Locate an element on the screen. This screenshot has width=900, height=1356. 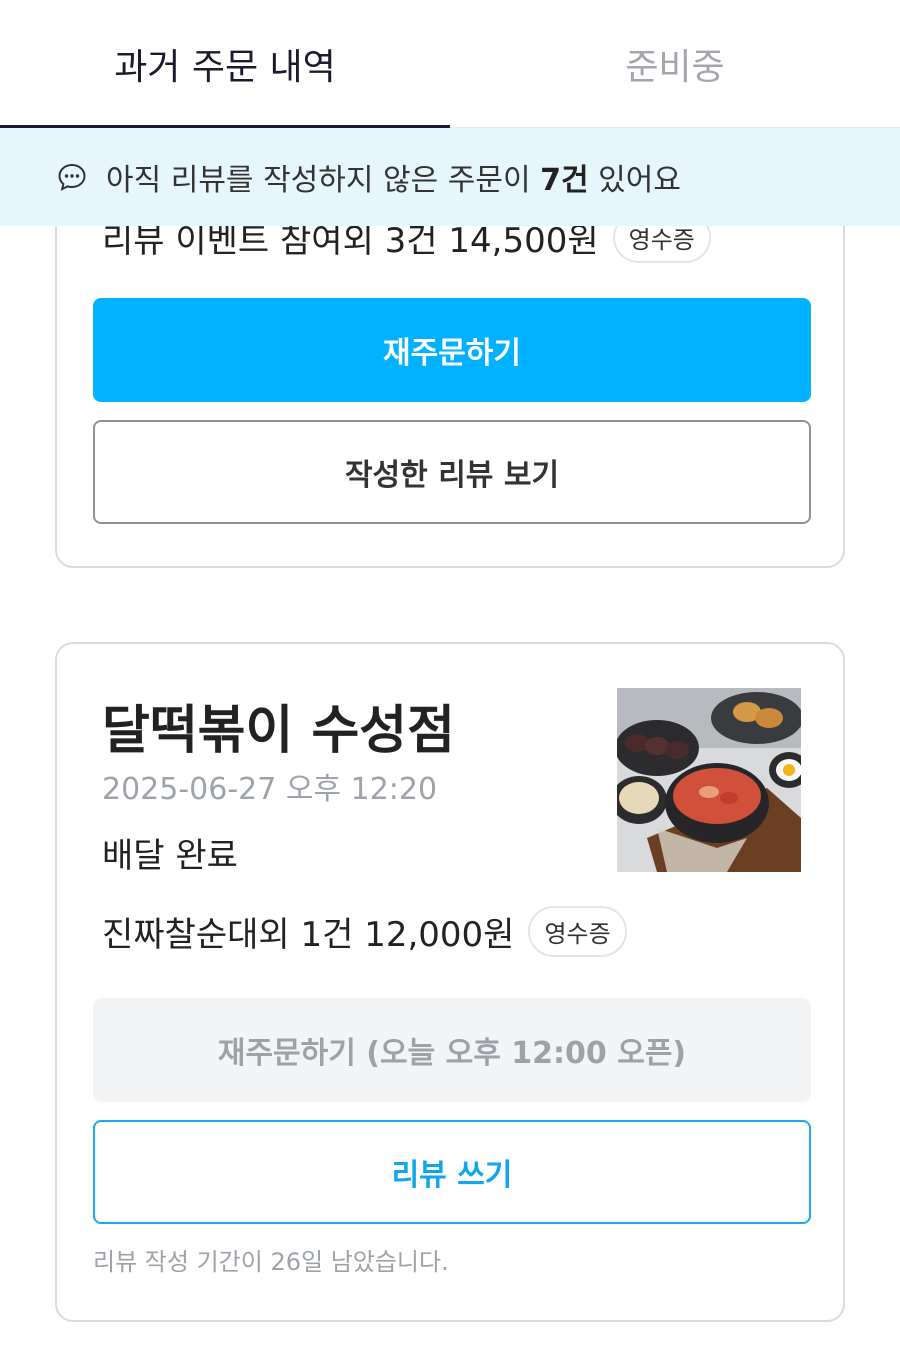
store-thumbnail-image is located at coordinates (709, 780).